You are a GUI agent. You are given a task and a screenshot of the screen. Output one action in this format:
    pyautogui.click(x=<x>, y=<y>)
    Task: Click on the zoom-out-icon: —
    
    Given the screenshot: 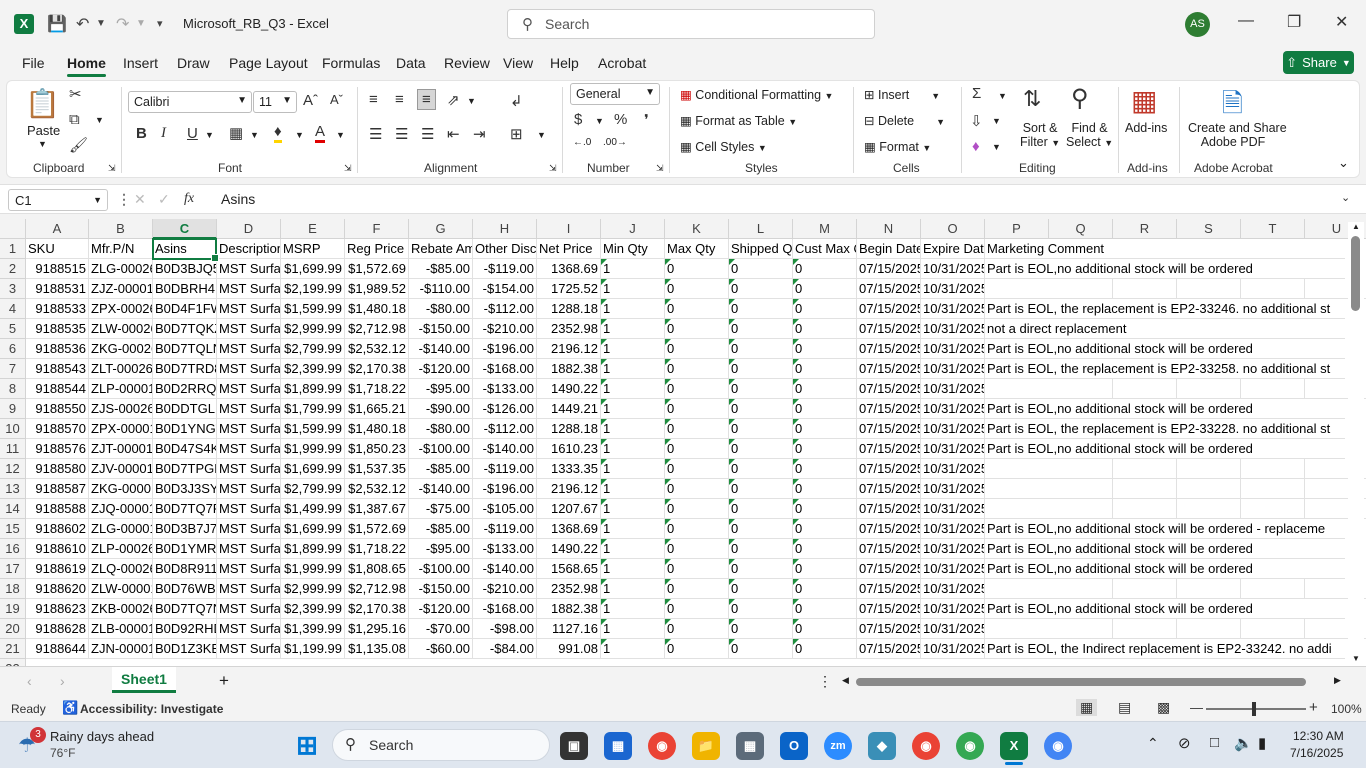 What is the action you would take?
    pyautogui.click(x=1196, y=707)
    